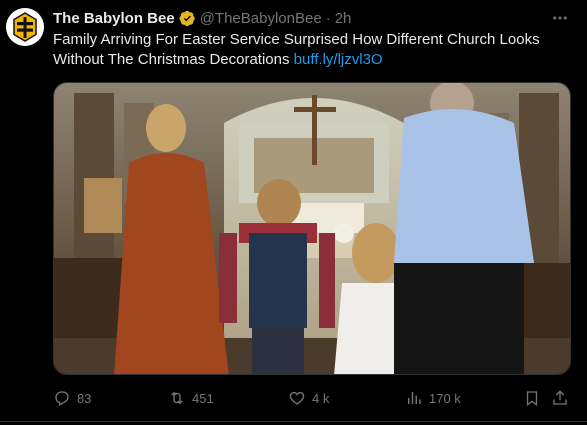 The image size is (587, 425). I want to click on share-button, so click(563, 398).